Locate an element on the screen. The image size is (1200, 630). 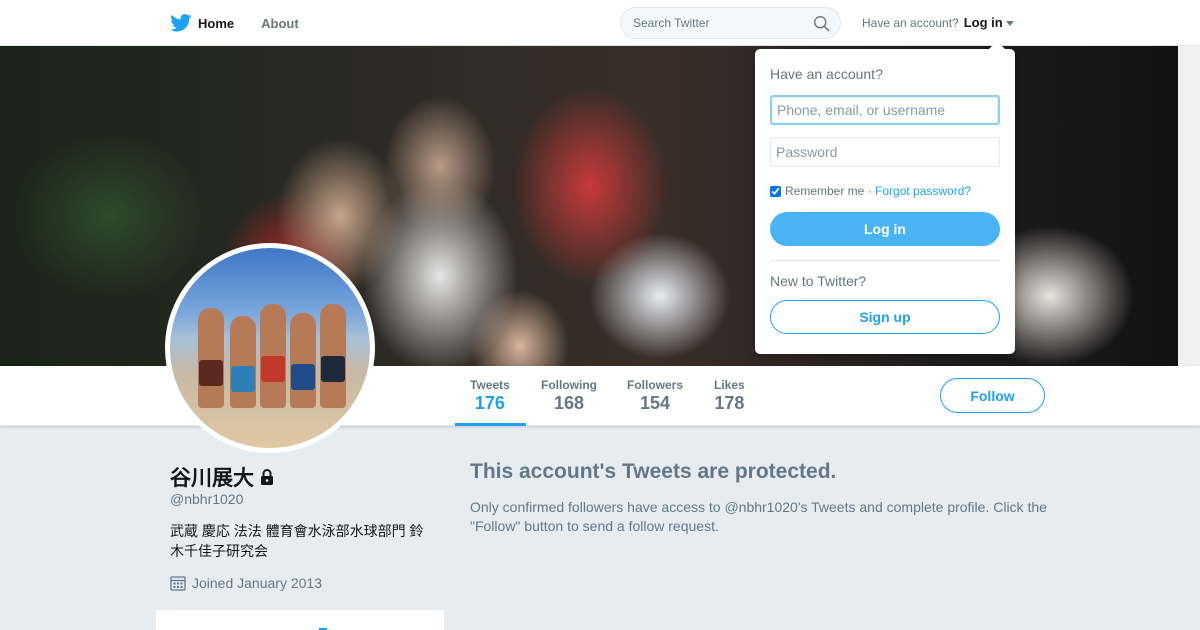
profile-name-text: 谷川展大 is located at coordinates (212, 478).